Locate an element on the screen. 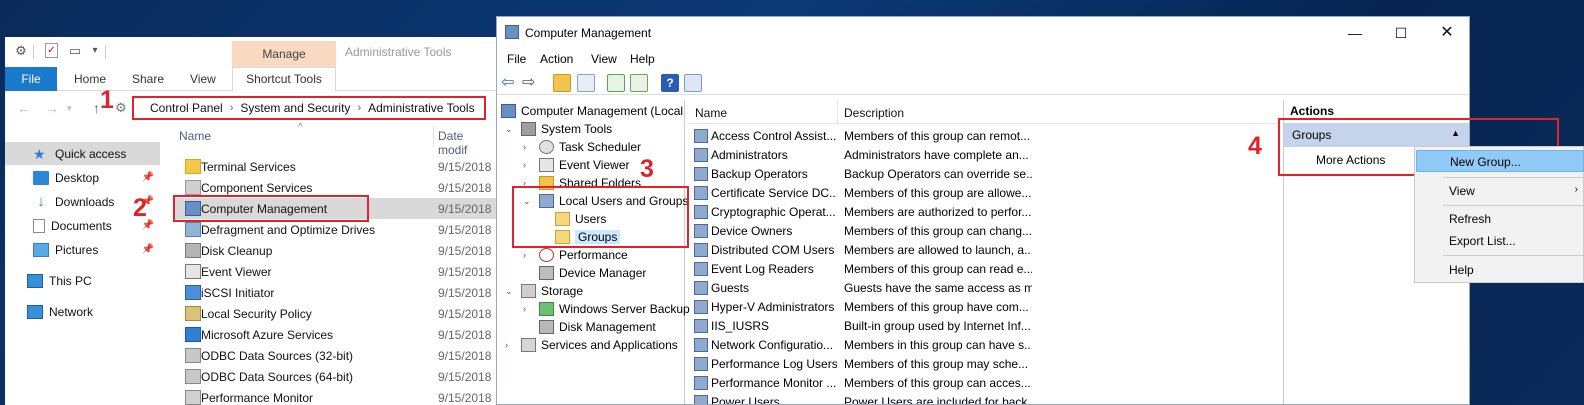 The height and width of the screenshot is (405, 1584). up-folder-icon is located at coordinates (562, 83).